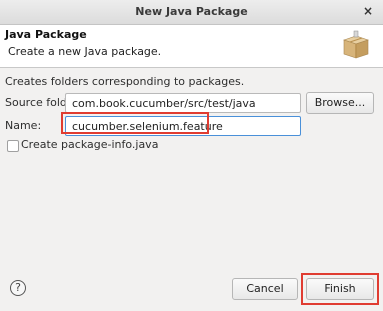 Image resolution: width=383 pixels, height=311 pixels. What do you see at coordinates (368, 11) in the screenshot?
I see `close-icon: ×` at bounding box center [368, 11].